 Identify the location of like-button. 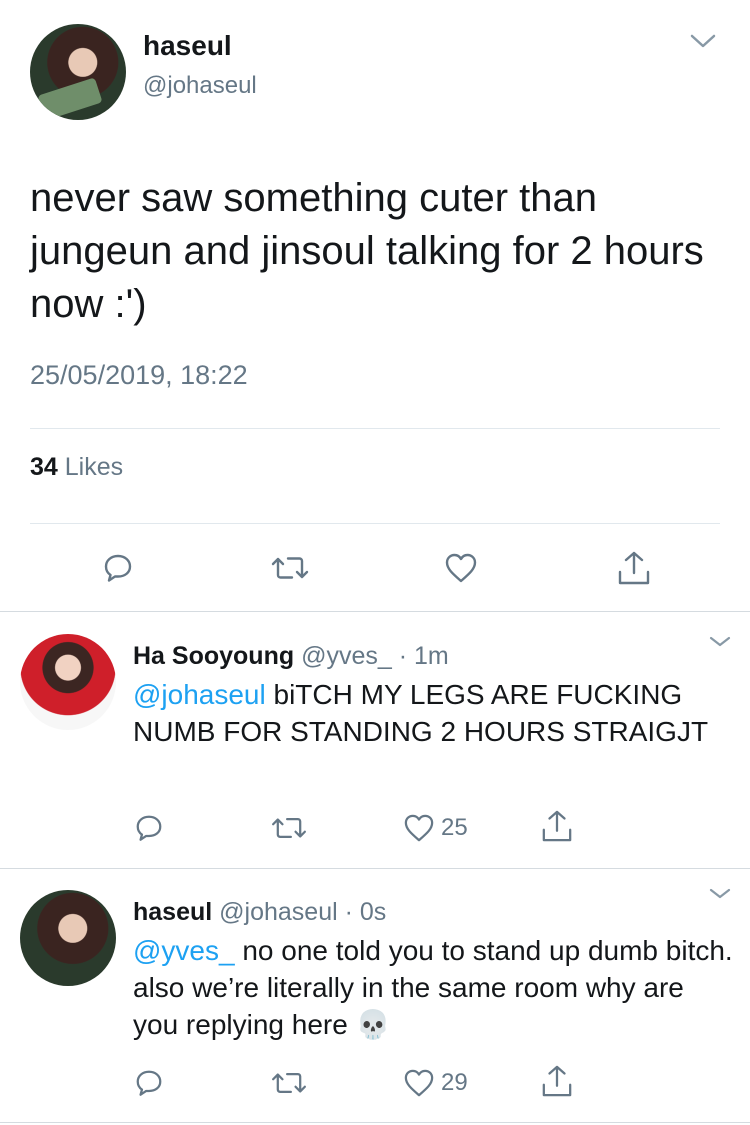
(461, 568).